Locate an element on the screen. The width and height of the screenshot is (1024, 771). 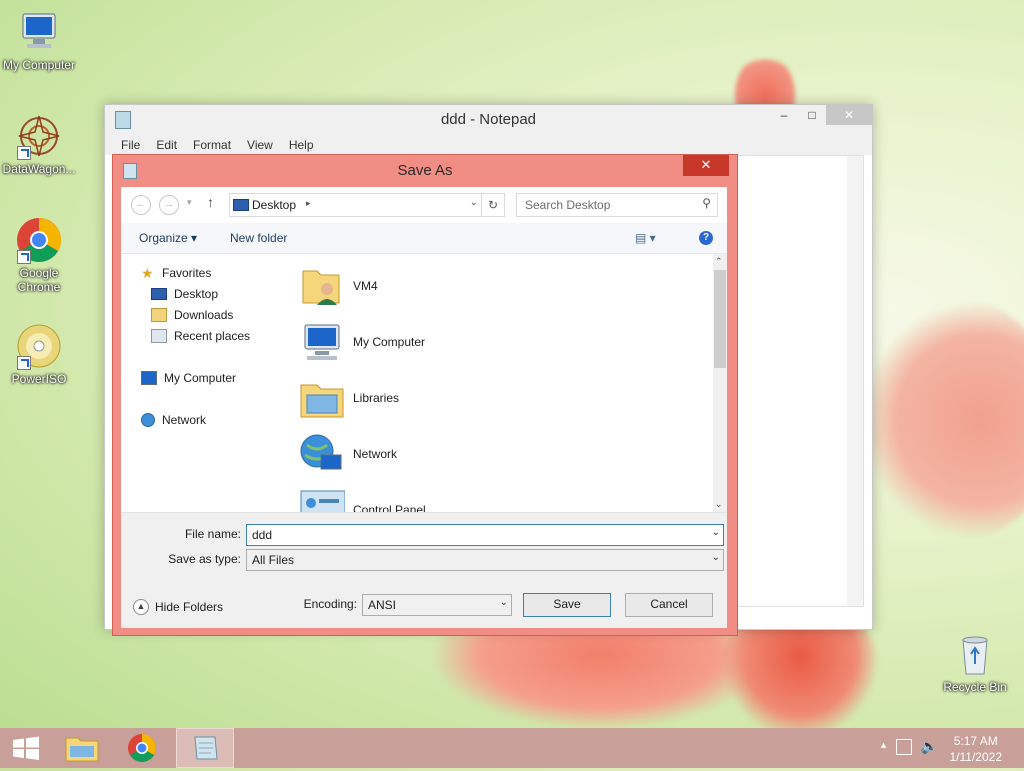
encoding-label: Encoding: is located at coordinates (330, 604).